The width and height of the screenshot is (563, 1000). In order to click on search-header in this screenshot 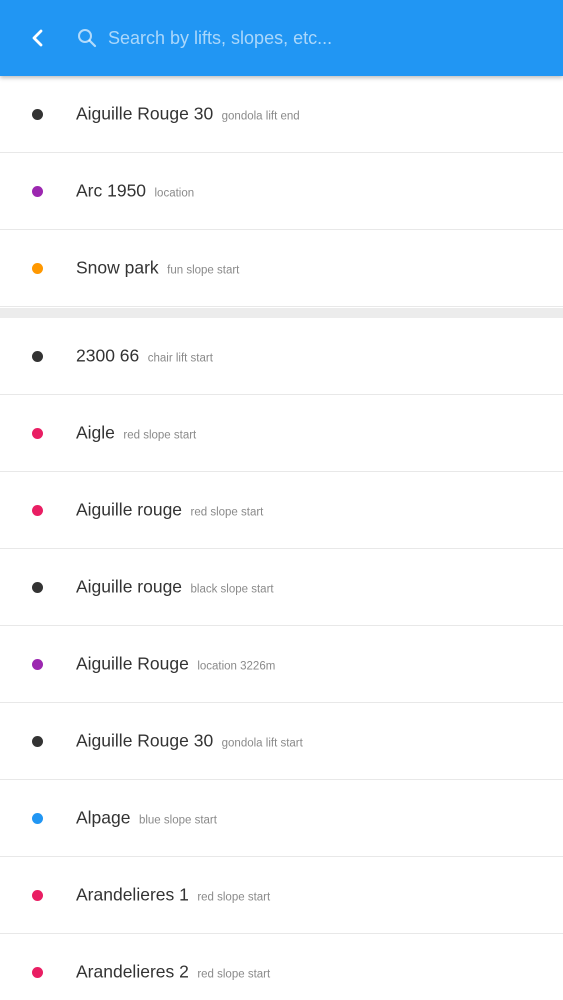, I will do `click(281, 38)`.